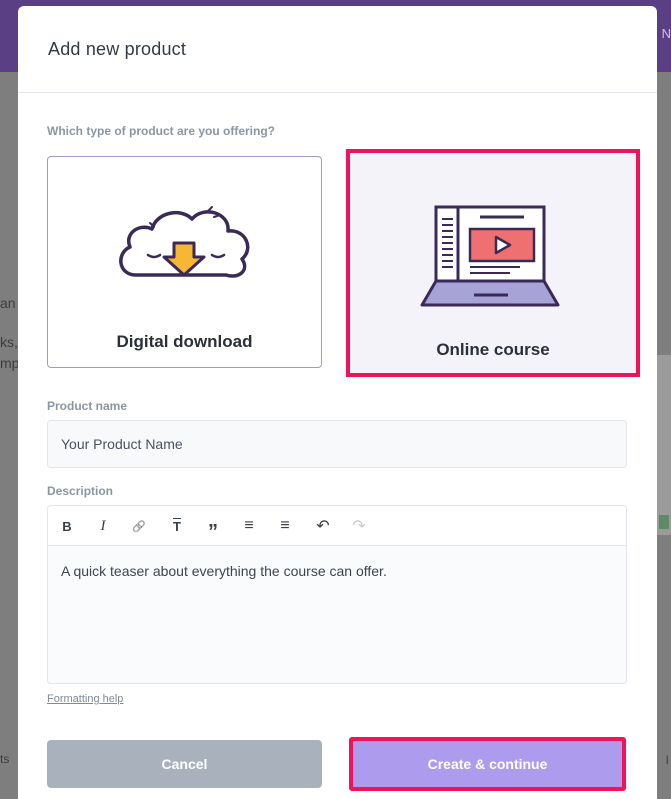 This screenshot has width=671, height=799. I want to click on numbered-list-icon: ≡, so click(285, 526).